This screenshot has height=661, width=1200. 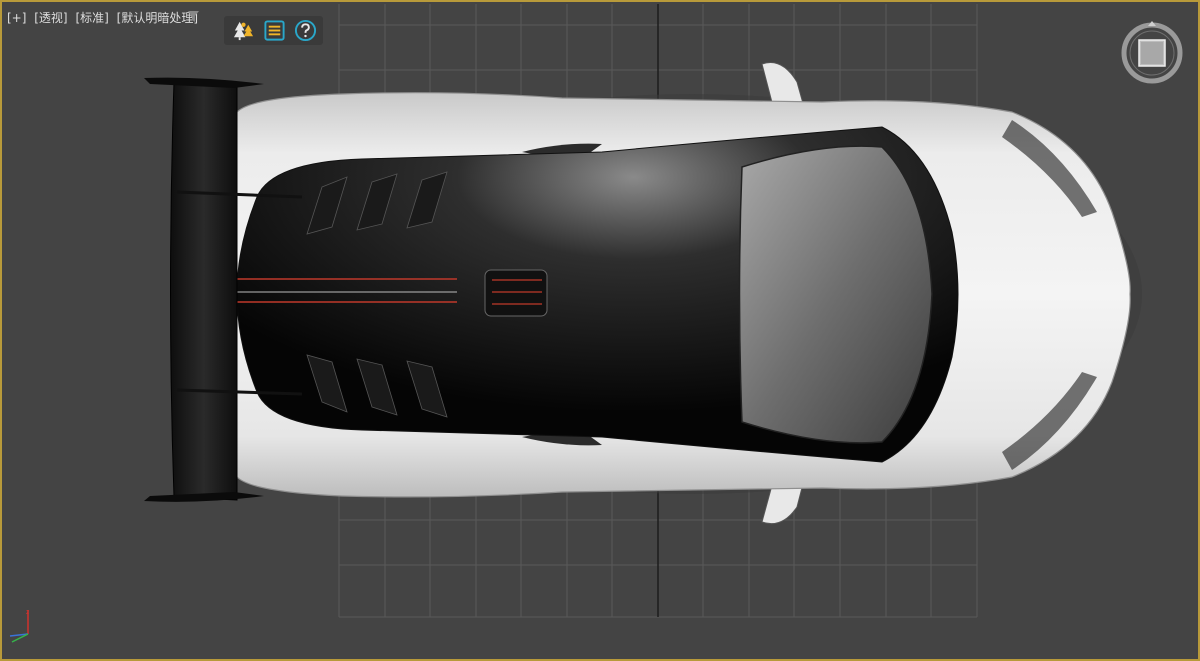 What do you see at coordinates (1152, 53) in the screenshot?
I see `viewcube-icon` at bounding box center [1152, 53].